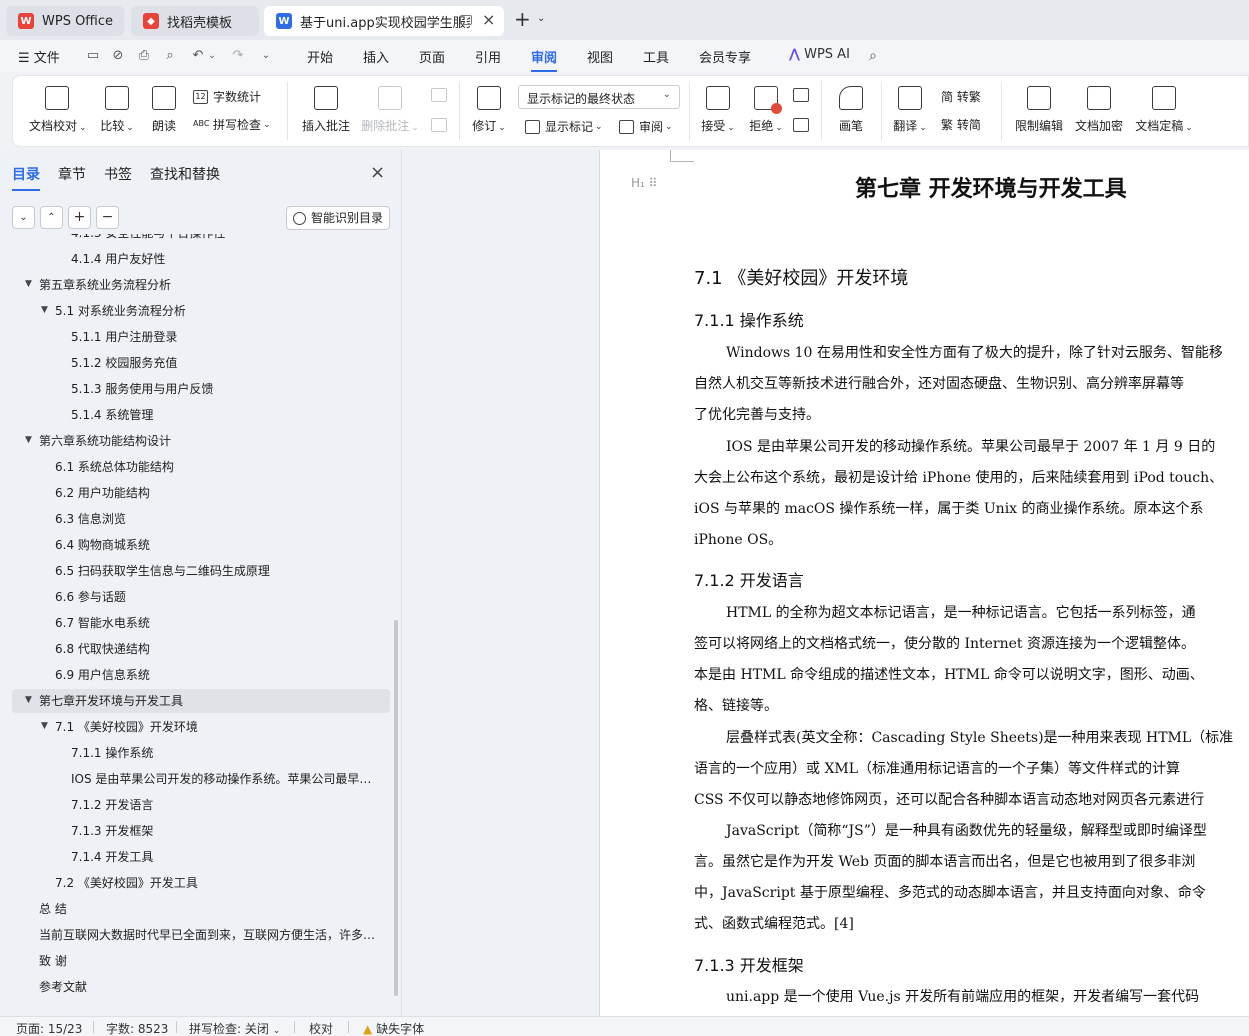 The height and width of the screenshot is (1036, 1249). I want to click on toc-item: 7.1.4 开发工具, so click(226, 857).